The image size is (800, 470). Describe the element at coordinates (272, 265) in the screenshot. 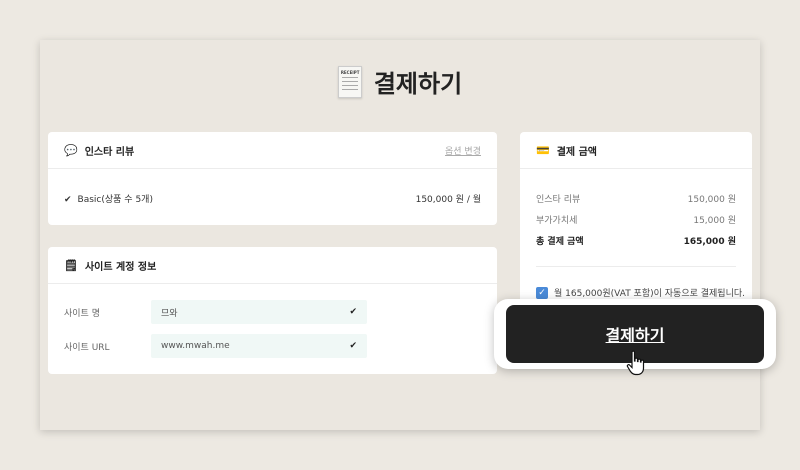

I see `account-card-header: 🗒 사이트 계정 정보` at that location.